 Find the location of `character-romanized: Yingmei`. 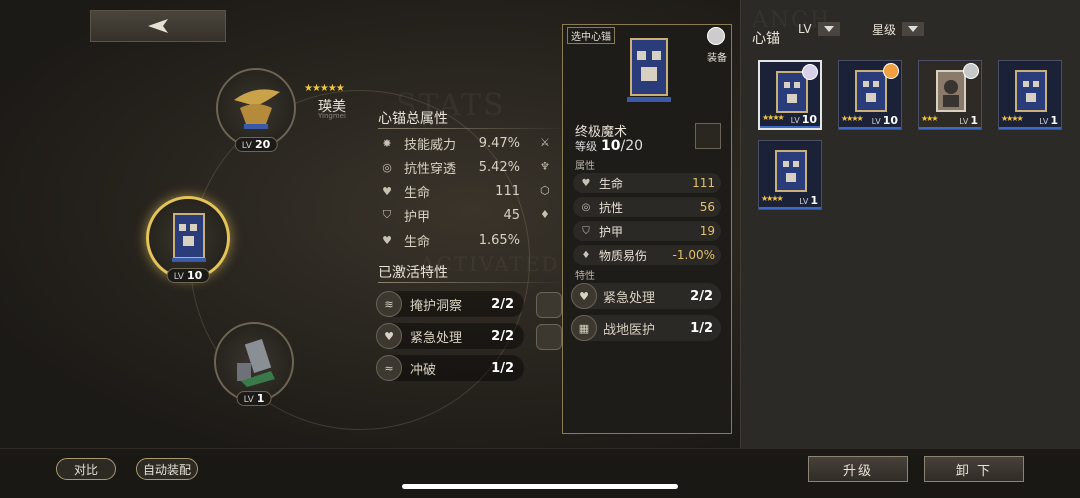

character-romanized: Yingmei is located at coordinates (332, 116).